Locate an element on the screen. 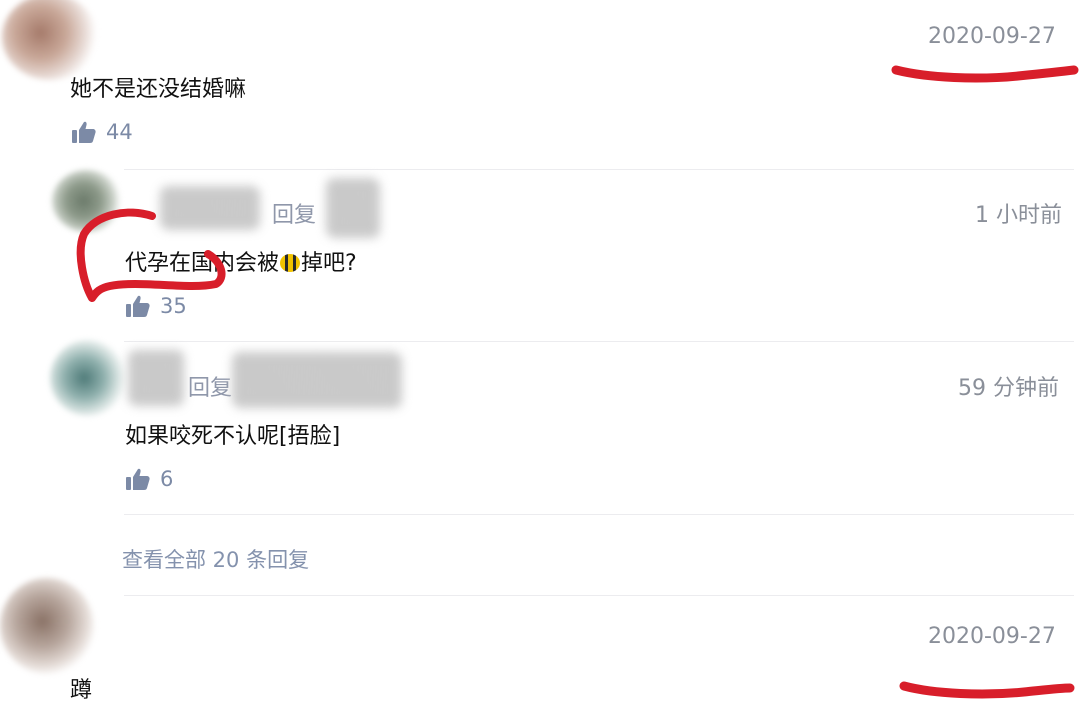 This screenshot has height=716, width=1080. like-button: 6 is located at coordinates (149, 479).